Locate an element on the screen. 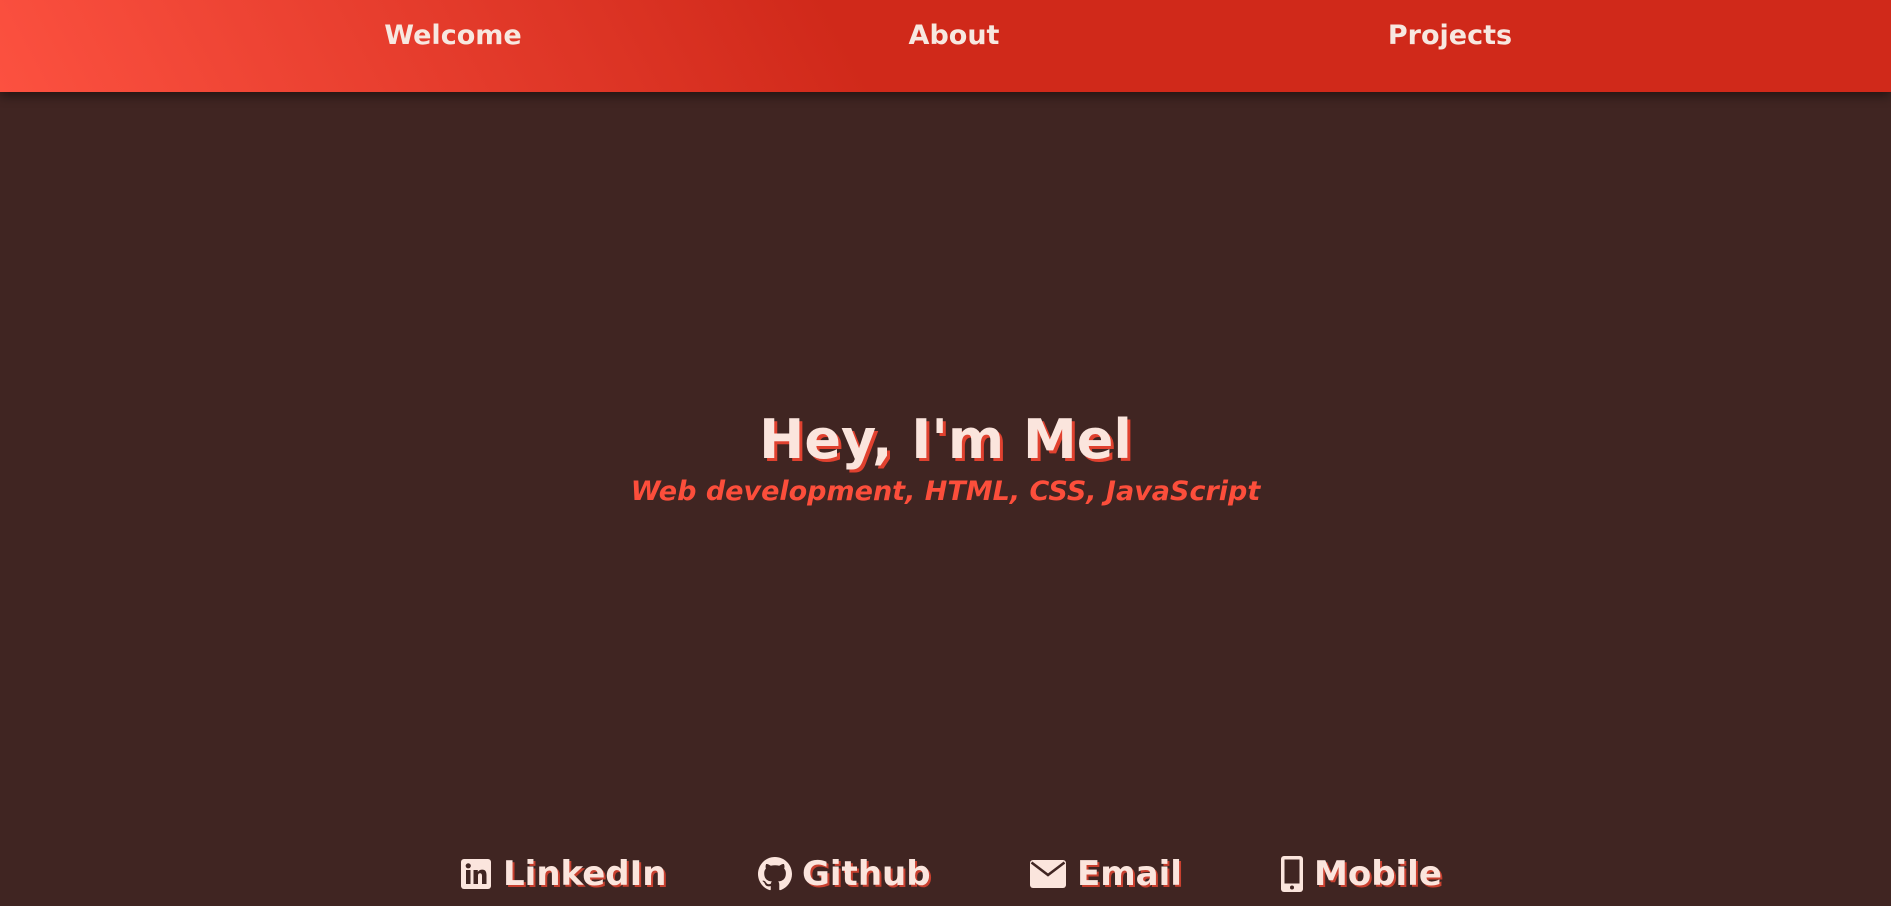 The width and height of the screenshot is (1891, 906). contact-label-linkedin: LinkedIn is located at coordinates (585, 874).